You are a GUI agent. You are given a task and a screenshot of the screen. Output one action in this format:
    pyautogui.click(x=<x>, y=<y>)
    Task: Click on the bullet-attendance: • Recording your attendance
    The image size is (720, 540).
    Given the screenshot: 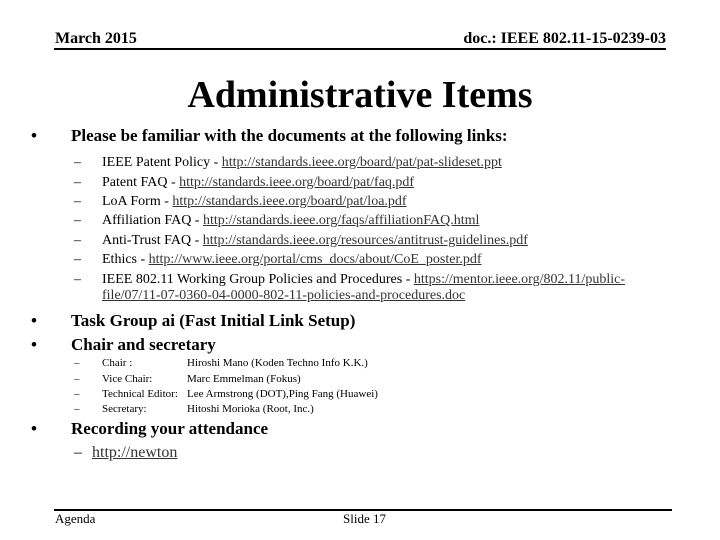 What is the action you would take?
    pyautogui.click(x=149, y=429)
    